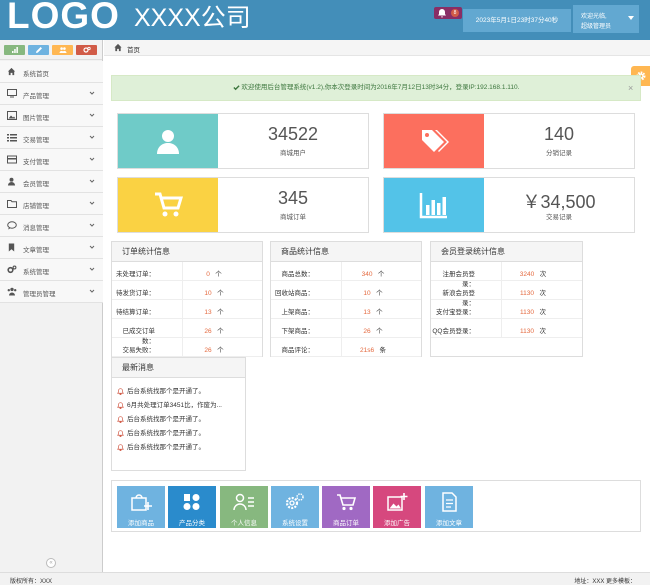 This screenshot has width=650, height=585. What do you see at coordinates (448, 13) in the screenshot?
I see `notification-button: 8` at bounding box center [448, 13].